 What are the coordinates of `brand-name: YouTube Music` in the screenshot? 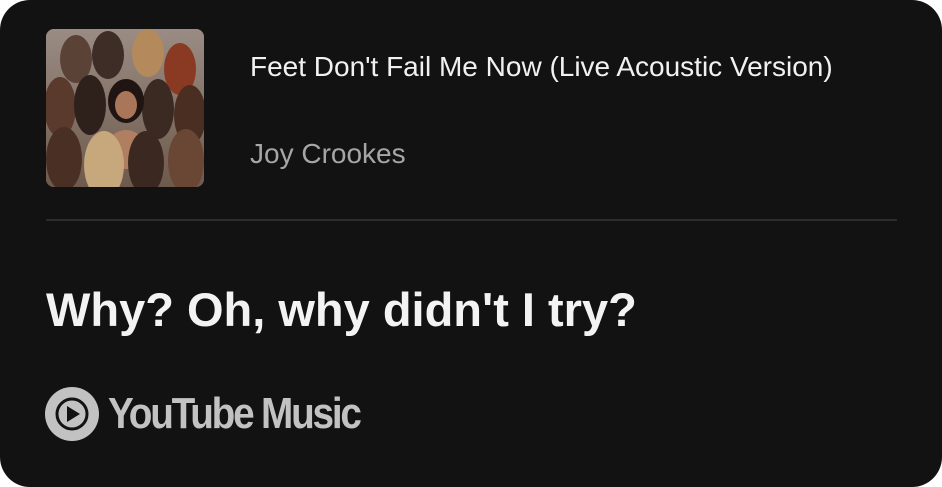 It's located at (235, 413).